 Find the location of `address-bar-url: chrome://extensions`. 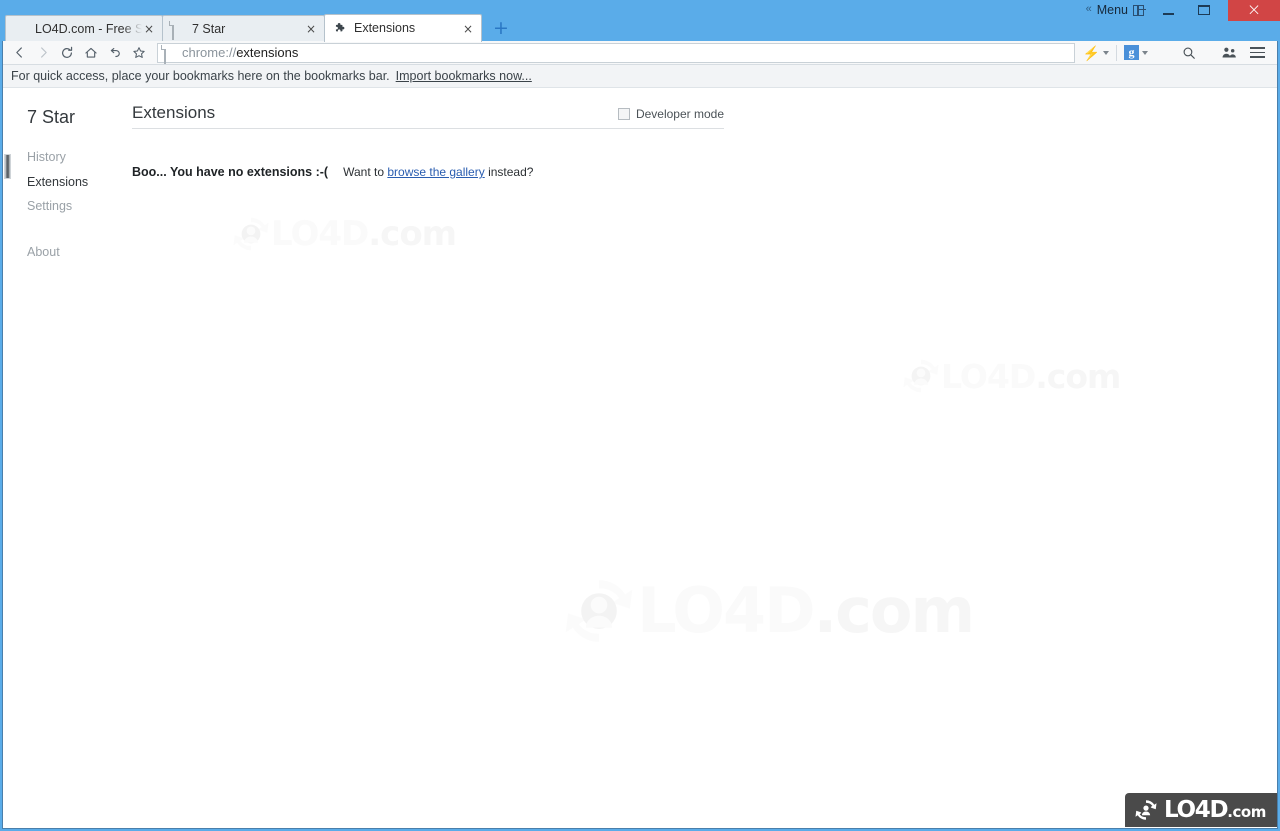

address-bar-url: chrome://extensions is located at coordinates (240, 52).